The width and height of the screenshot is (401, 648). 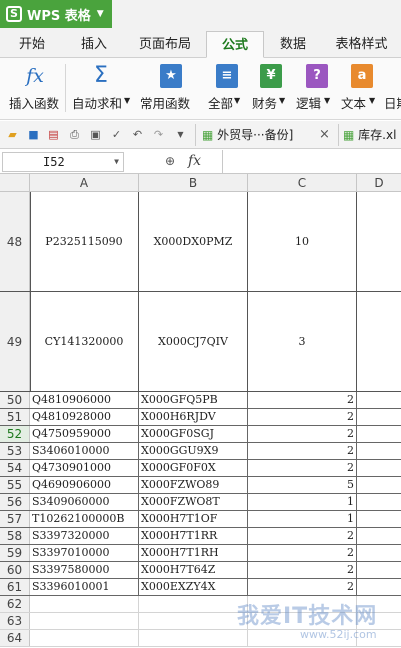 What do you see at coordinates (193, 536) in the screenshot?
I see `cell-b: X000H7T1RR` at bounding box center [193, 536].